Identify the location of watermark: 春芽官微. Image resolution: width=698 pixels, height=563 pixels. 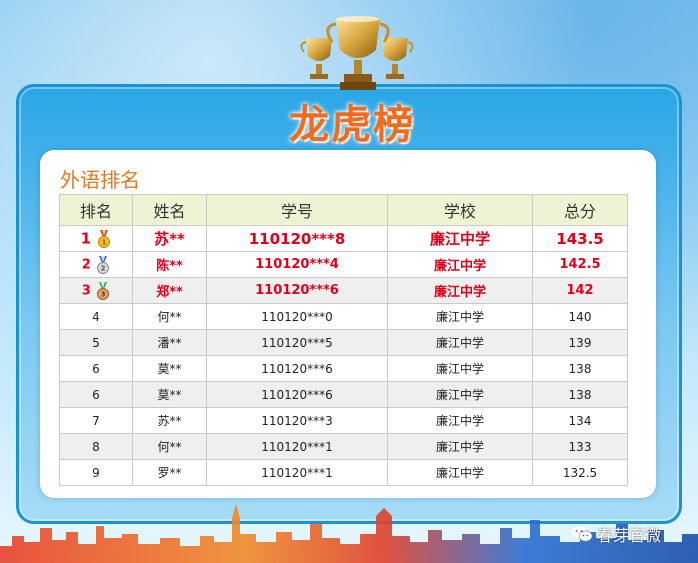
(616, 534).